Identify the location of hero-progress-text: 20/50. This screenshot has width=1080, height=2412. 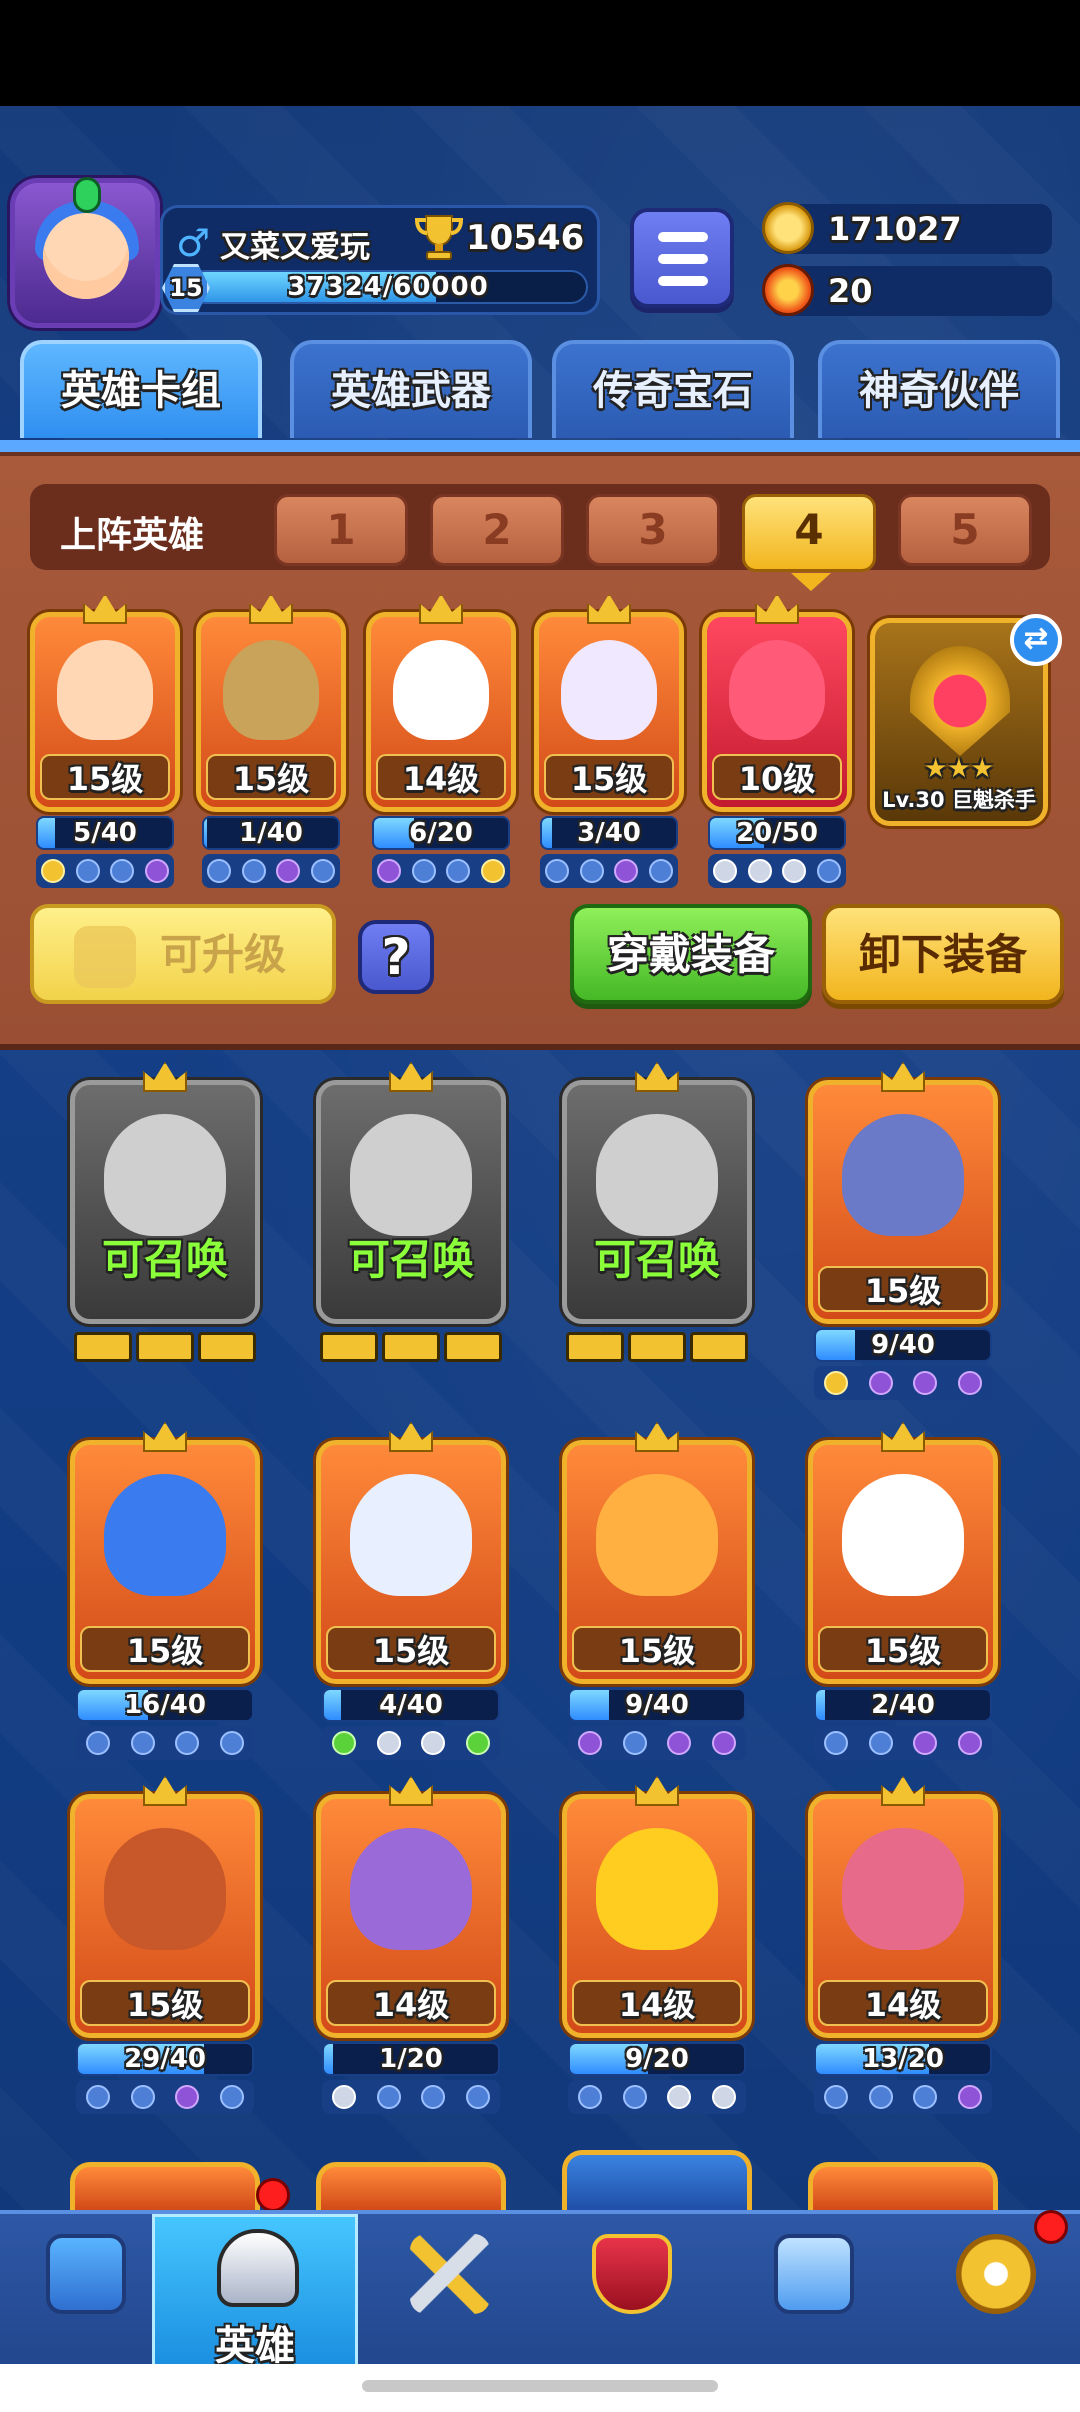
(777, 833).